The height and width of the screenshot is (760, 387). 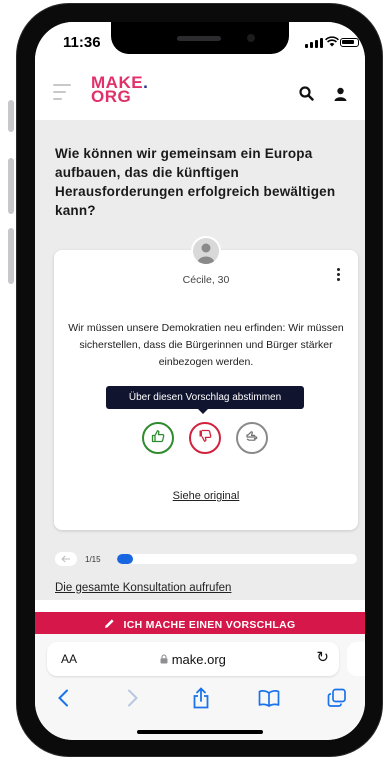 I want to click on battery-icon, so click(x=349, y=42).